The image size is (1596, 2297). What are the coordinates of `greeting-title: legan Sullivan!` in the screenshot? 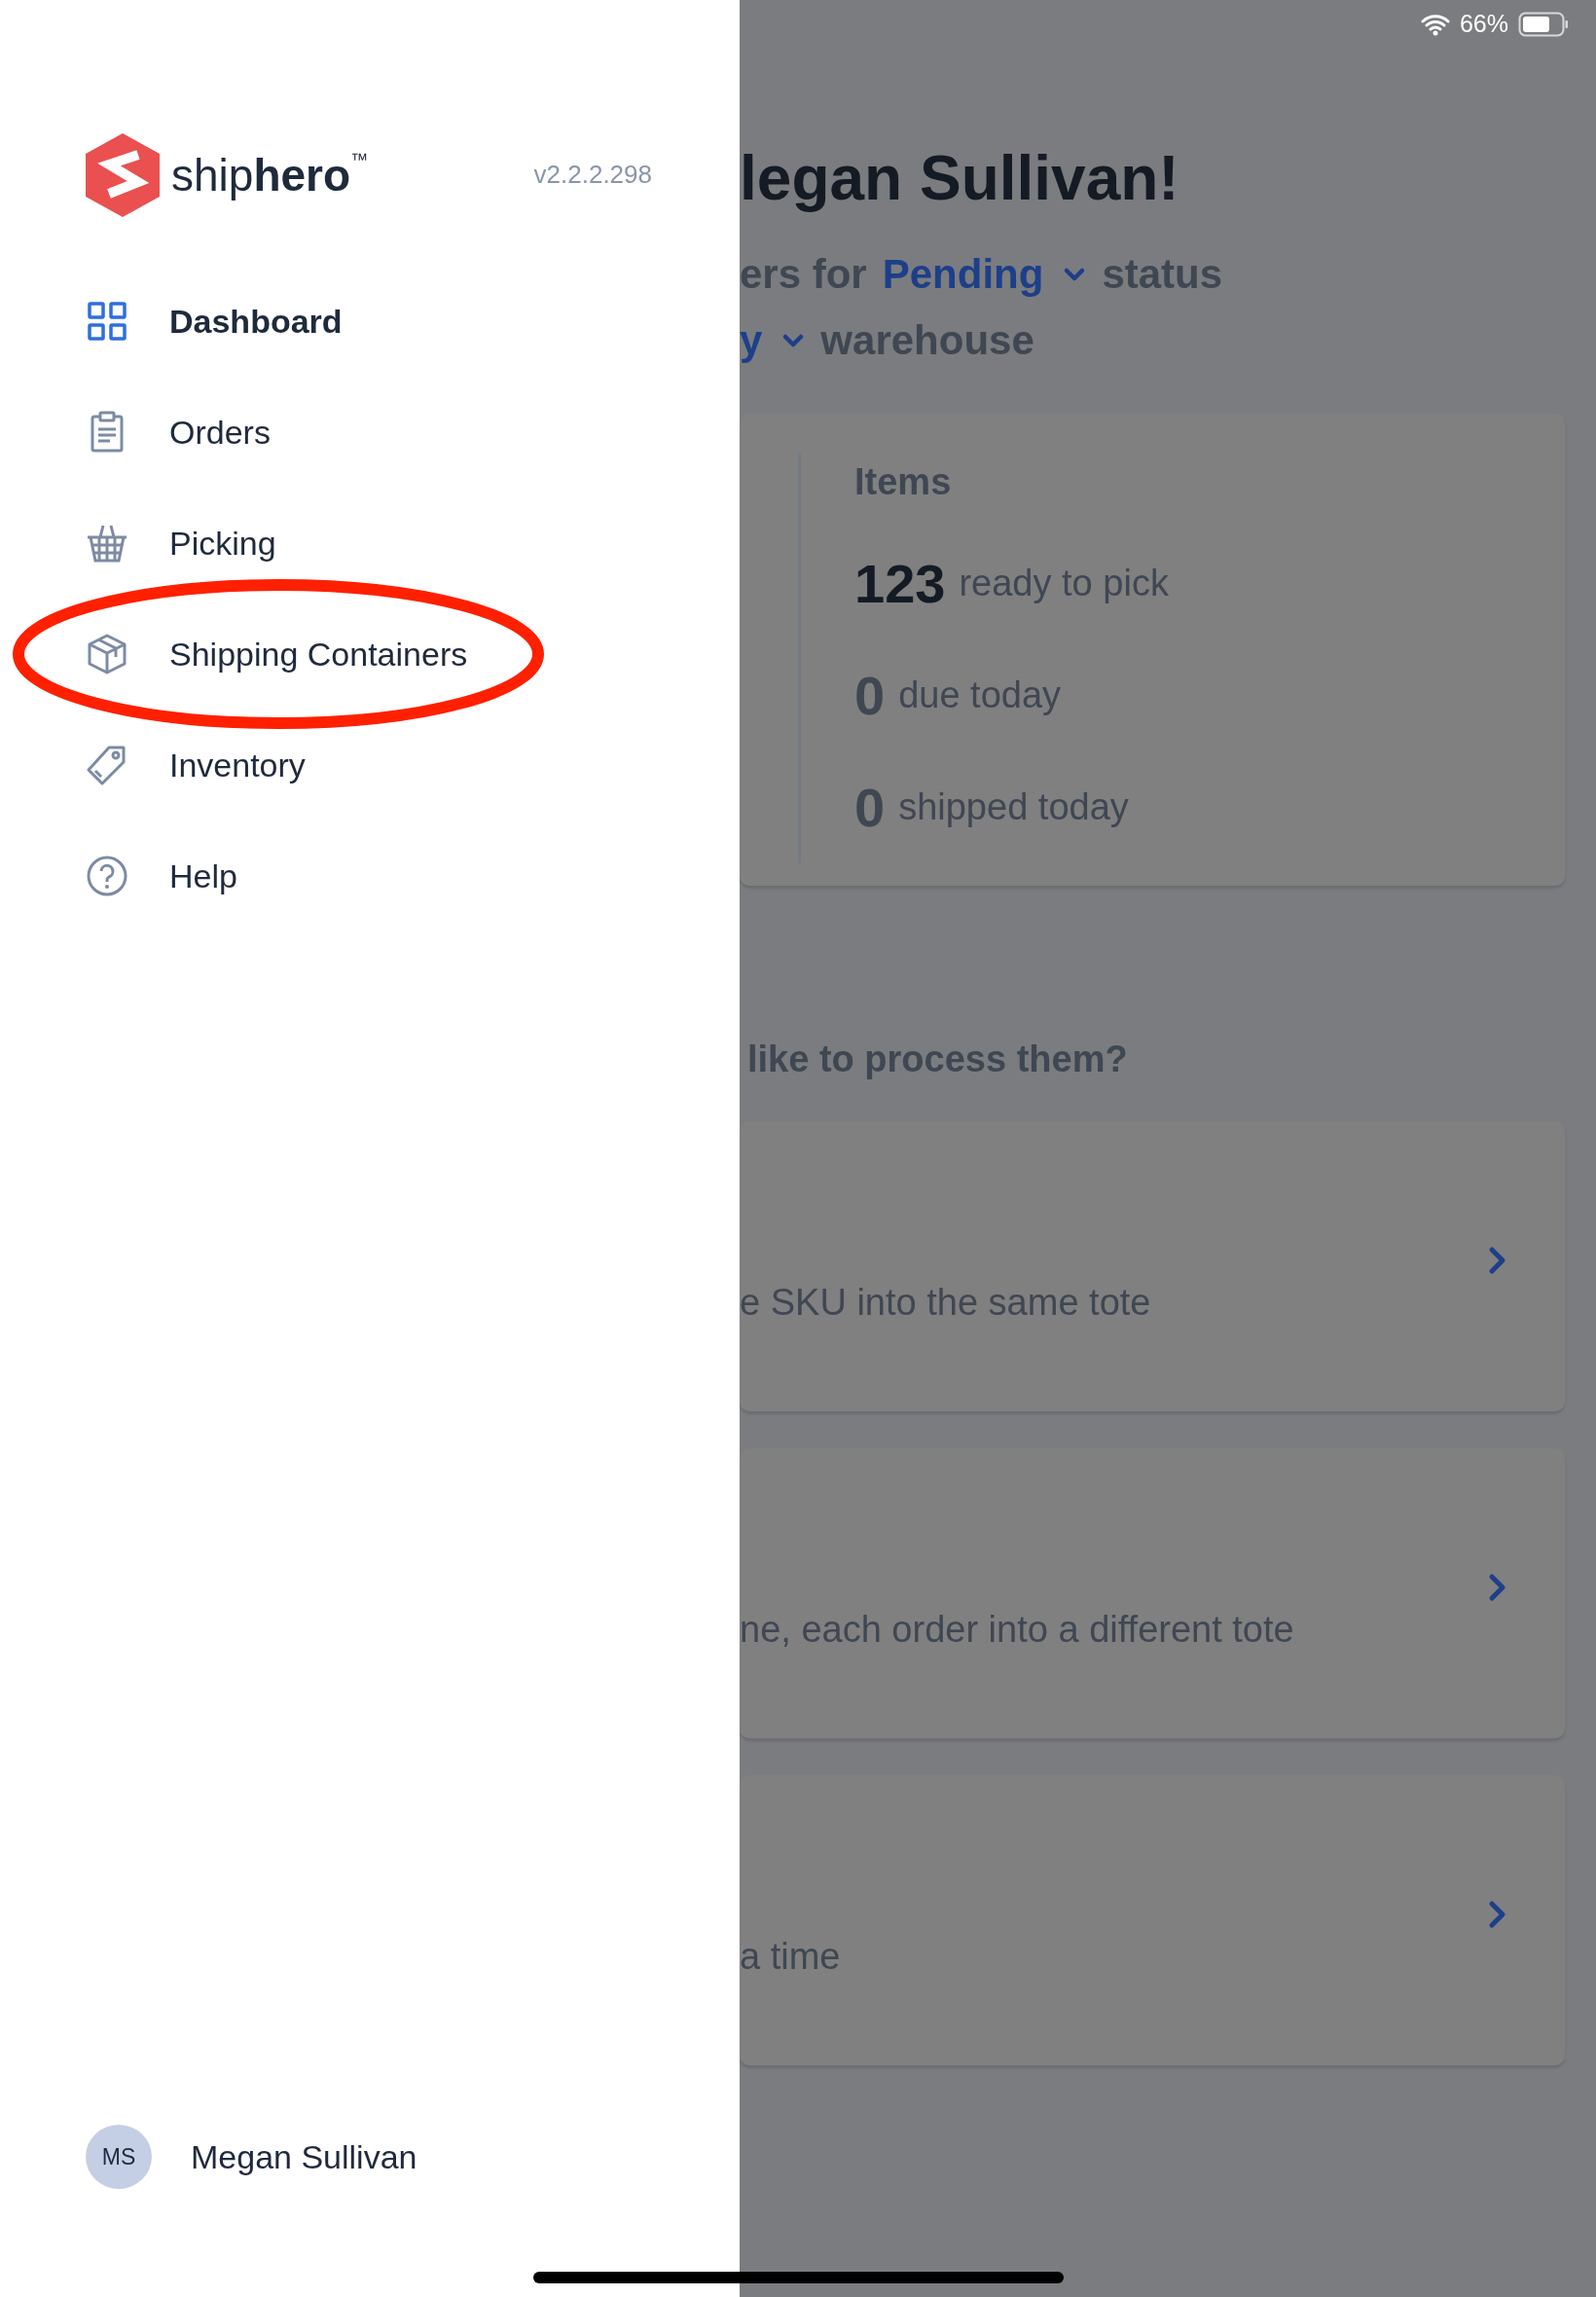 It's located at (960, 179).